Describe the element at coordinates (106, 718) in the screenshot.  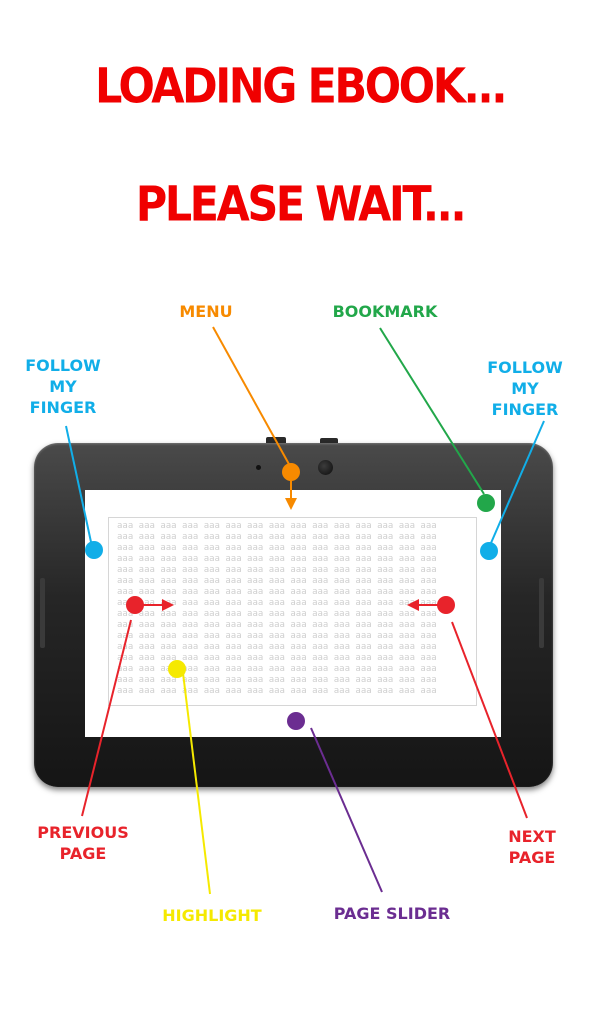
I see `previous-page-leader-line` at that location.